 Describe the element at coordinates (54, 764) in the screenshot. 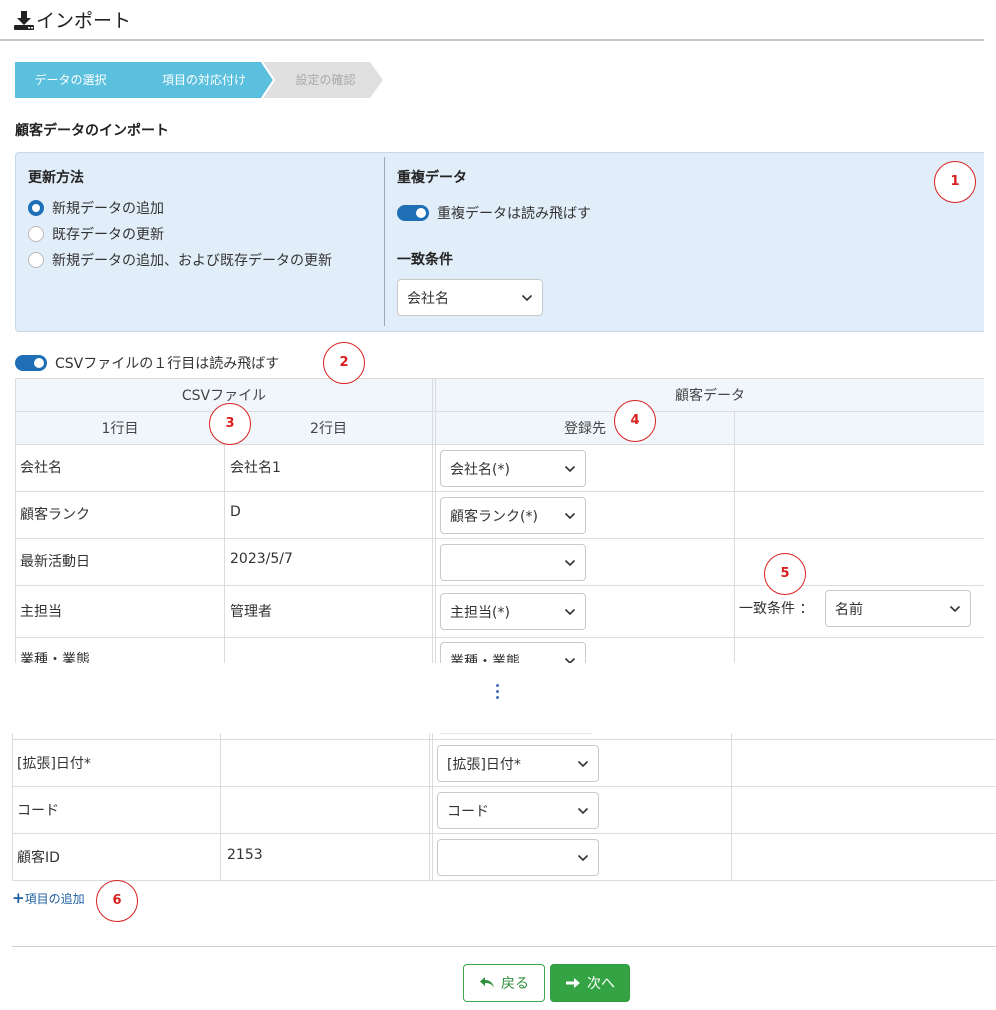

I see `table-cell-row1: [拡張]日付*` at that location.